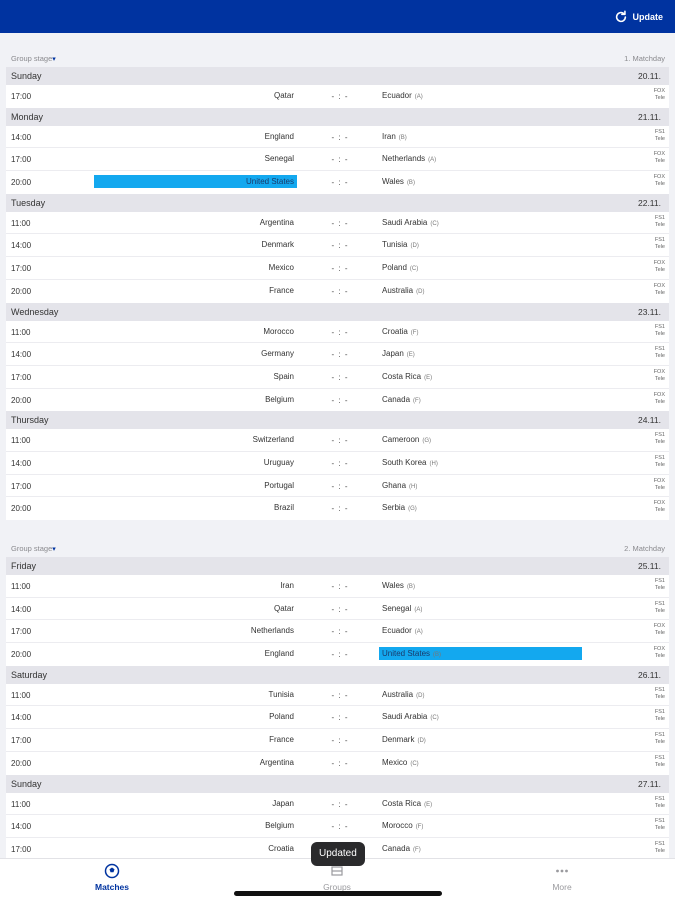  Describe the element at coordinates (337, 116) in the screenshot. I see `day-header: Monday 21.11.` at that location.